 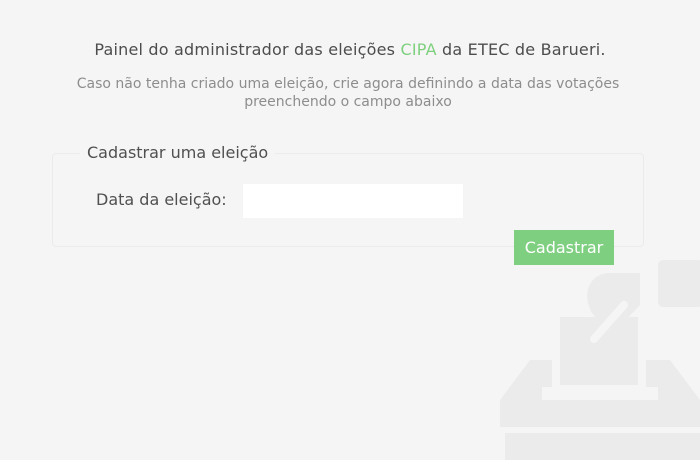 What do you see at coordinates (418, 49) in the screenshot?
I see `page-title-accent: CIPA` at bounding box center [418, 49].